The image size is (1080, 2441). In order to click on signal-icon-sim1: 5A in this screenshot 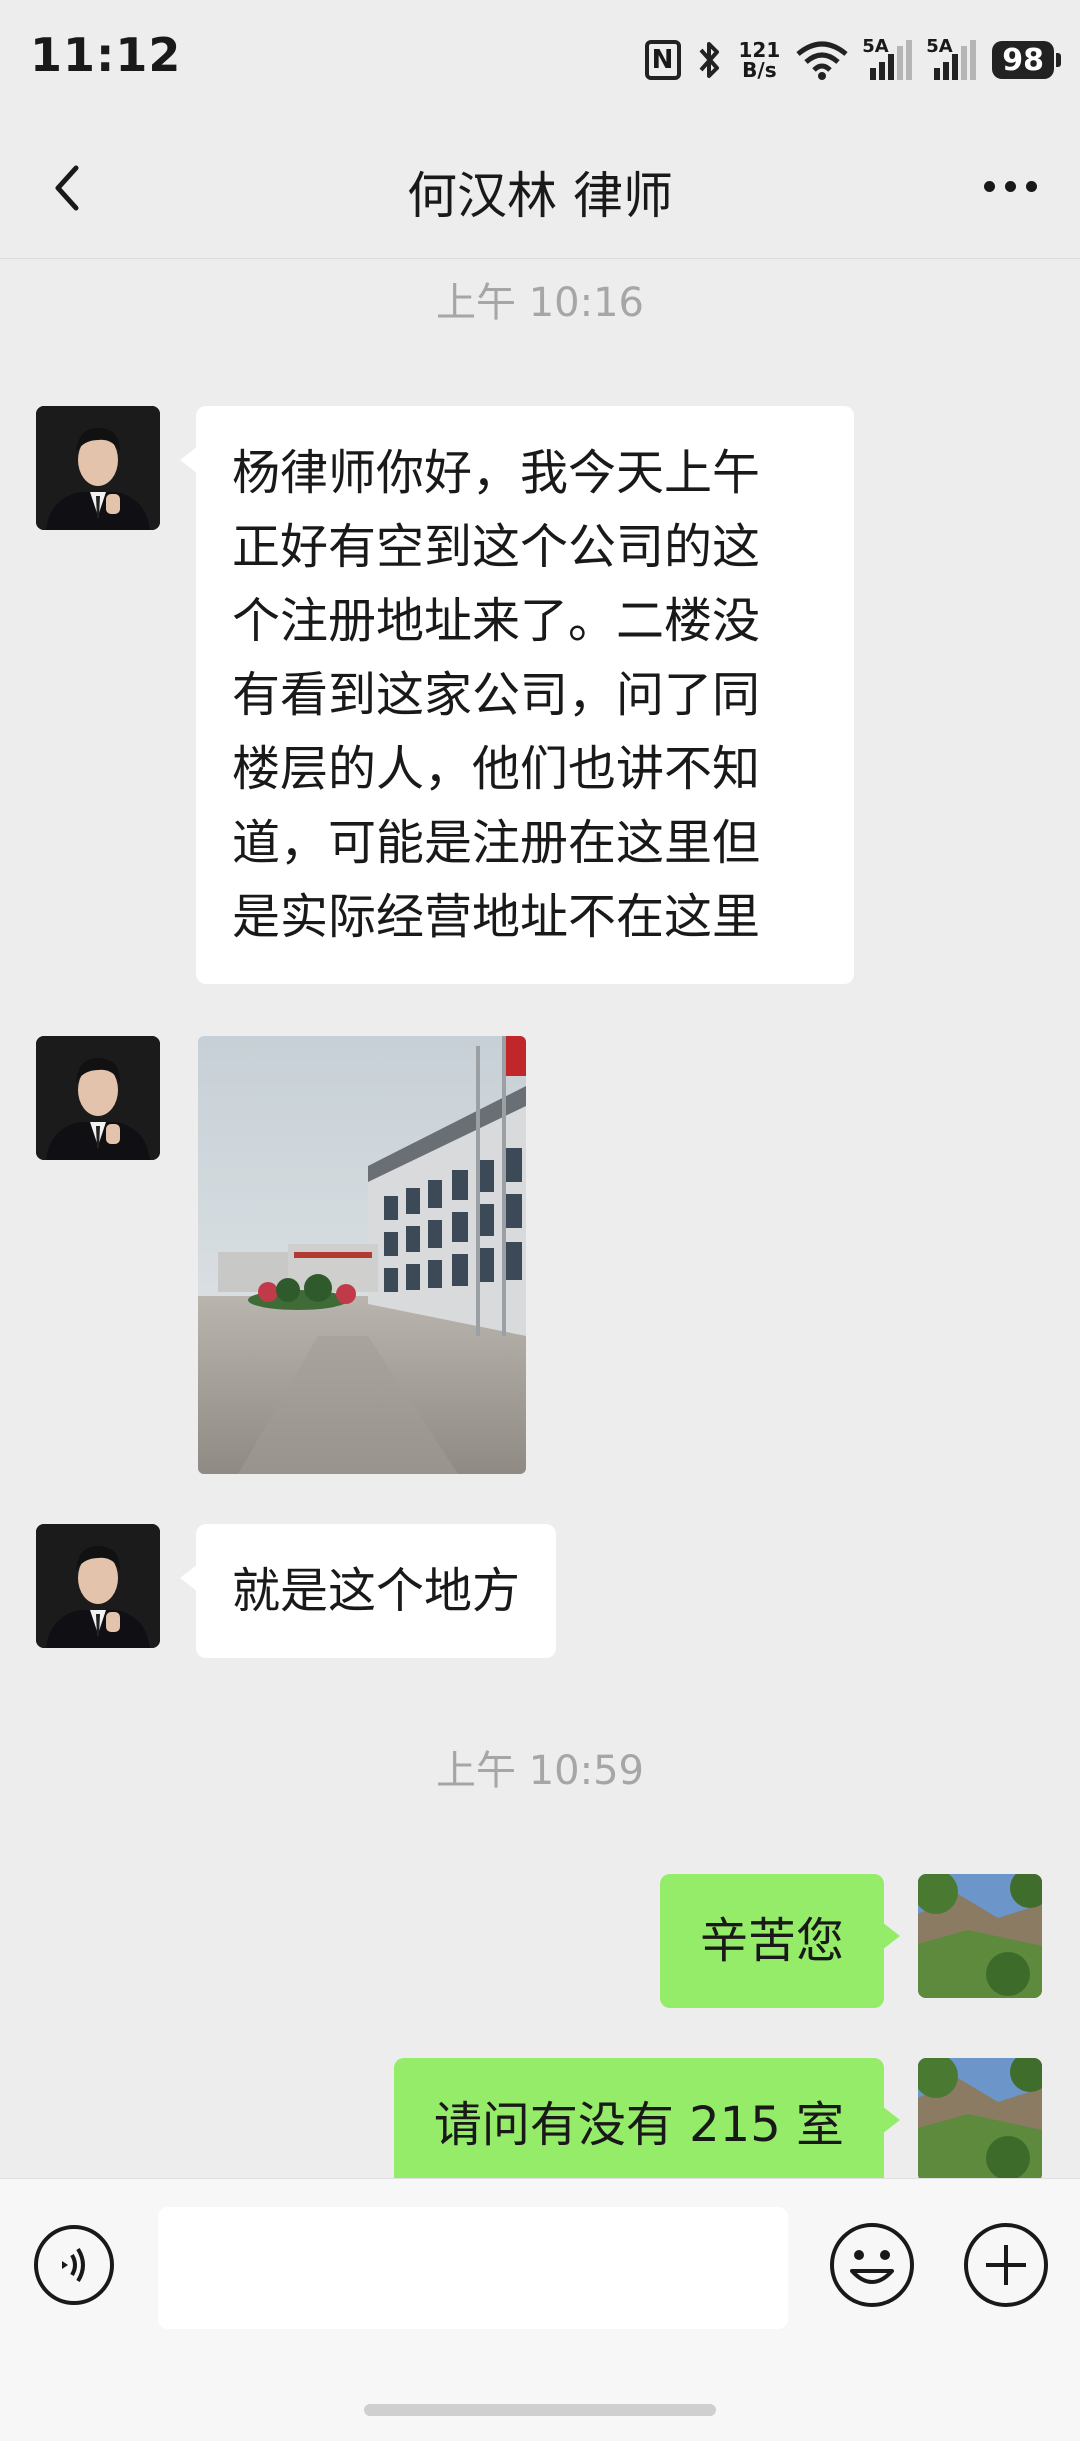, I will do `click(887, 58)`.